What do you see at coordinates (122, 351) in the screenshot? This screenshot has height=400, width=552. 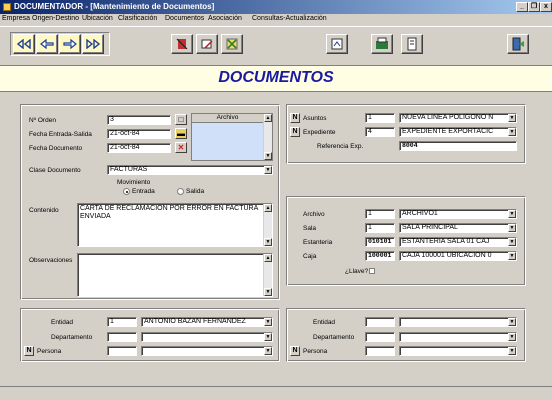 I see `origen-persona-code-field` at bounding box center [122, 351].